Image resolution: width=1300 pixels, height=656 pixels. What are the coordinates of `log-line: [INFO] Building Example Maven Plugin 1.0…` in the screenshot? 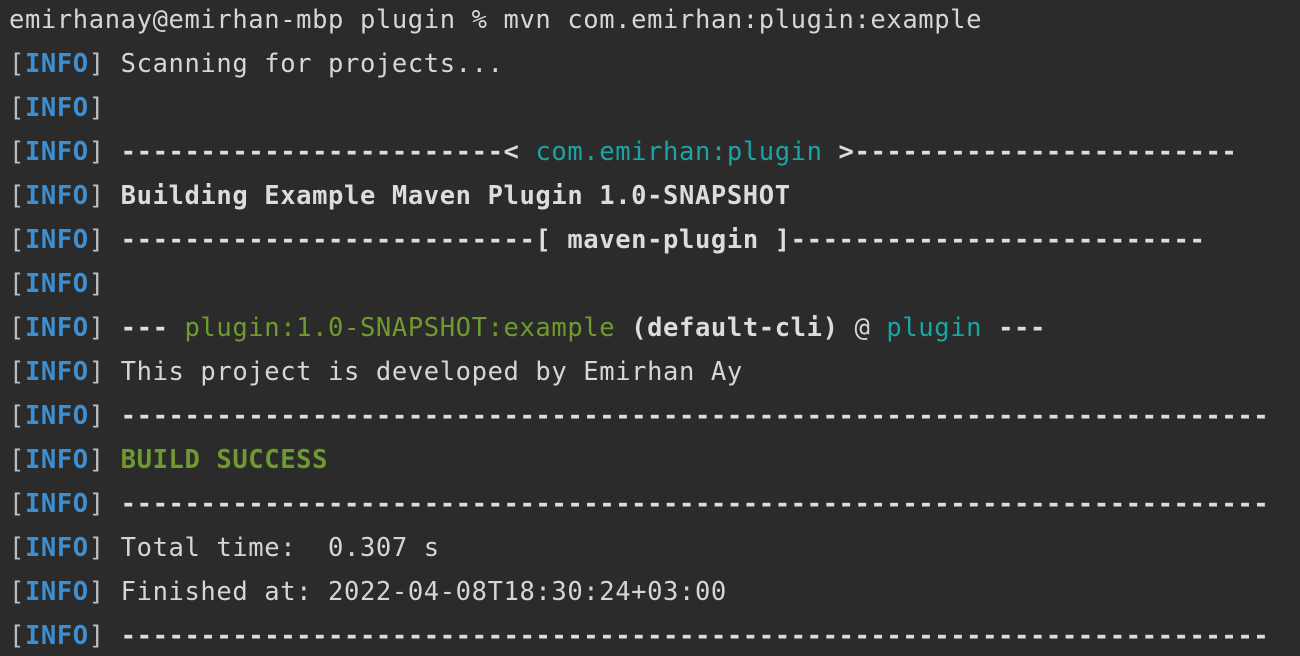 It's located at (400, 196).